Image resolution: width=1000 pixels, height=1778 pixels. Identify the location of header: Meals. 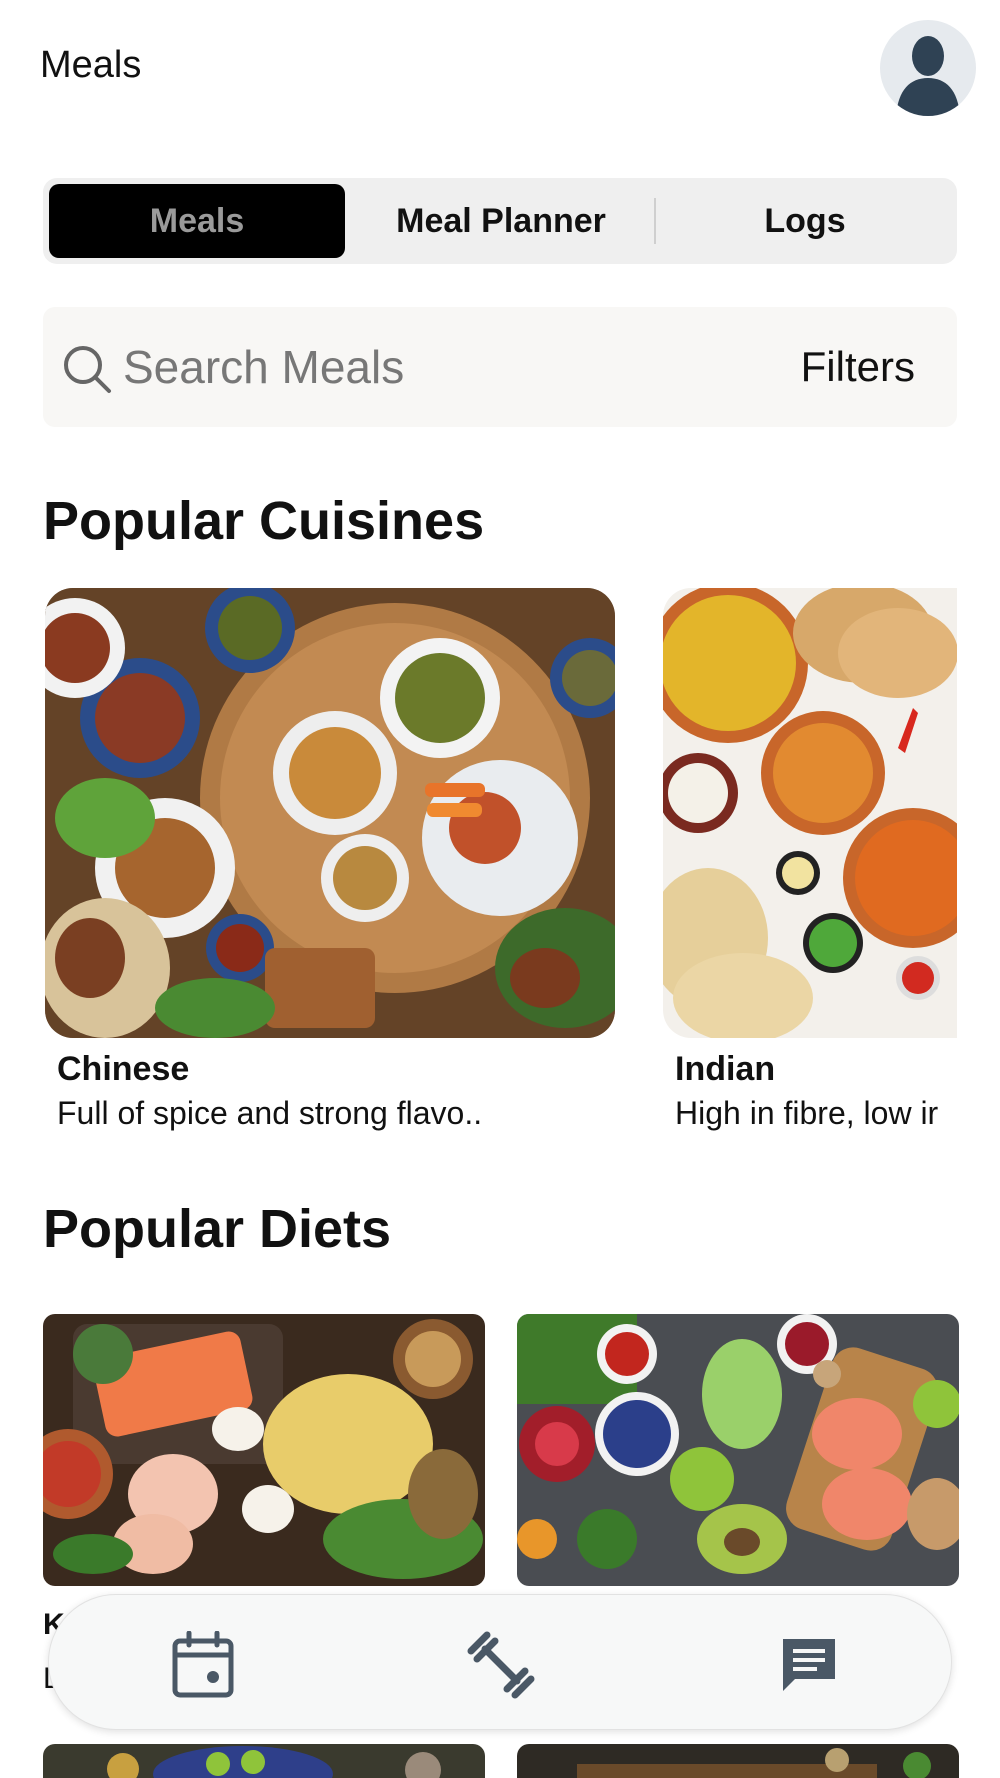
(500, 70).